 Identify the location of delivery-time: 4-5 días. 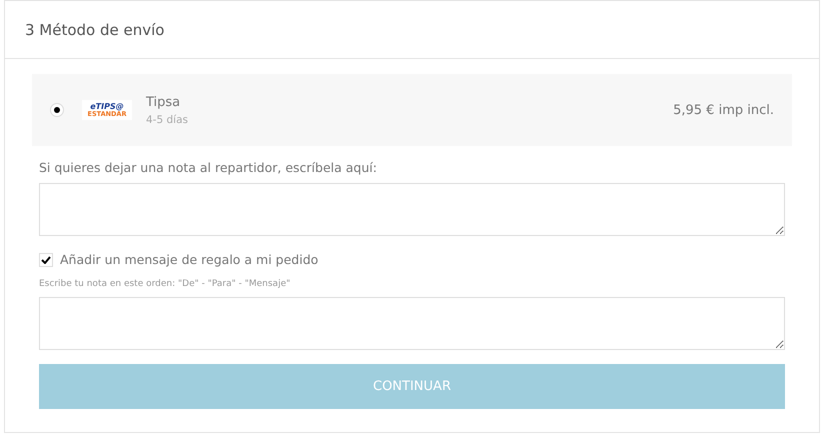
(167, 120).